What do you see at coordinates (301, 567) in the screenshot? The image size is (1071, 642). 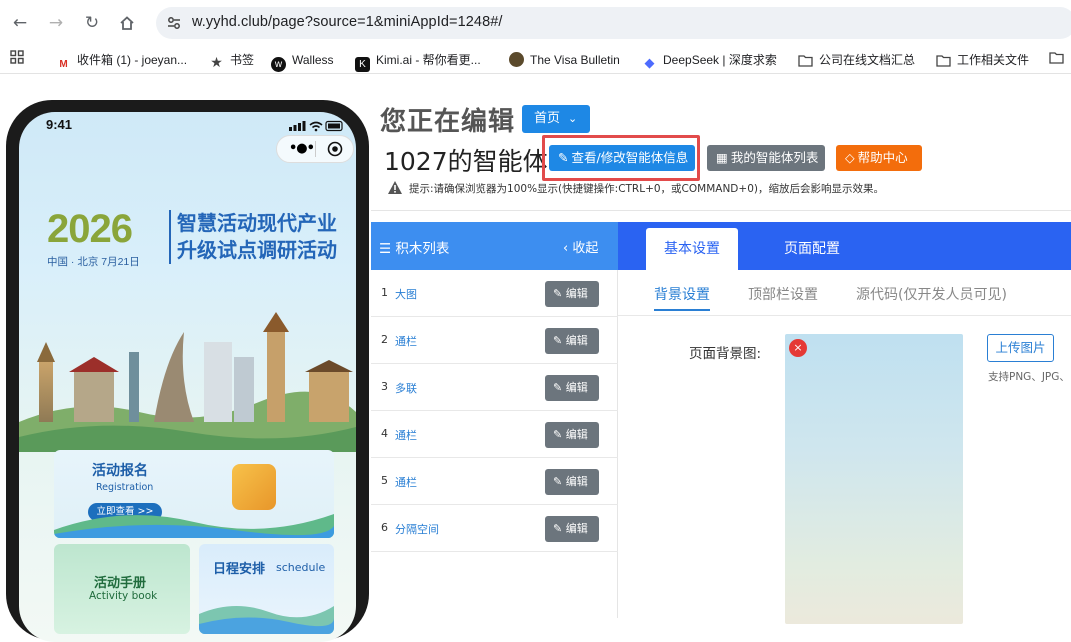 I see `schedule-subtitle: schedule` at bounding box center [301, 567].